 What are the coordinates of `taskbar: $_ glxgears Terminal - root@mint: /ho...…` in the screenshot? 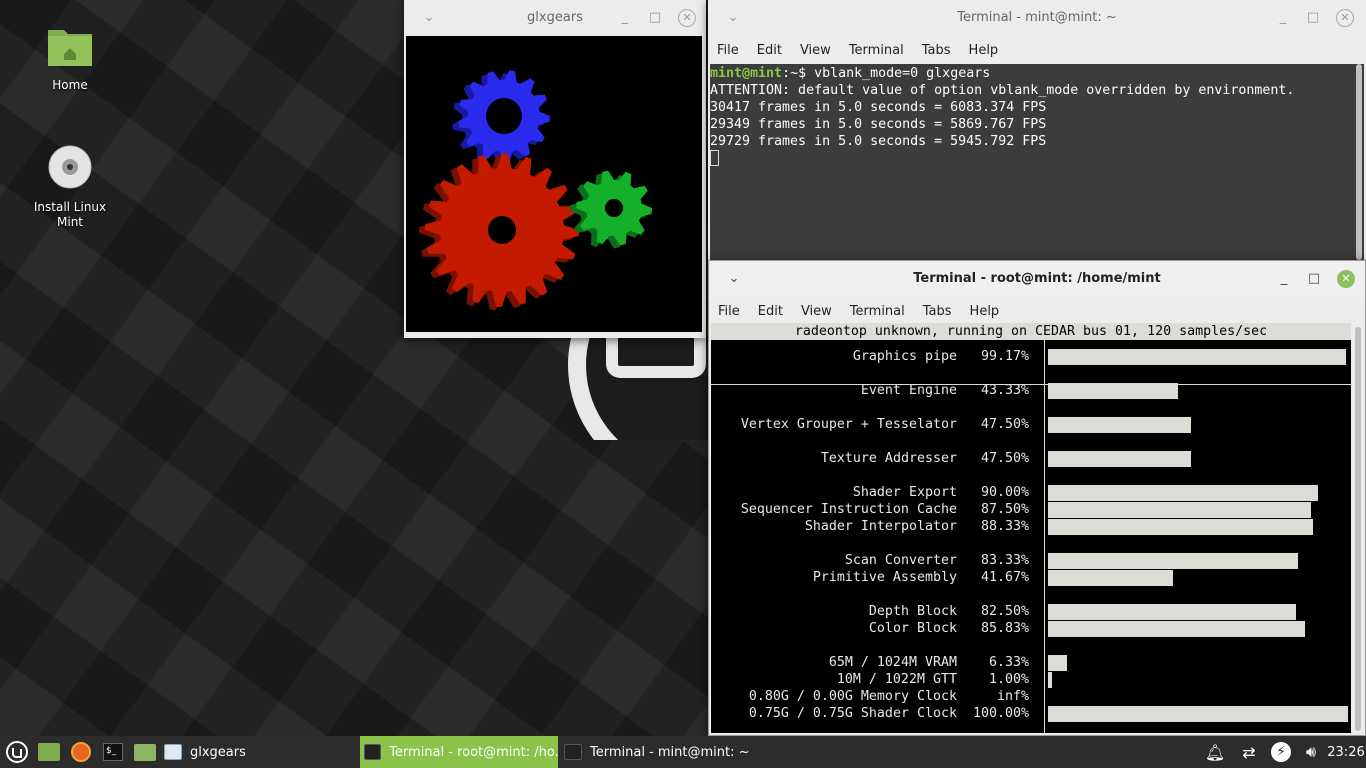 It's located at (683, 752).